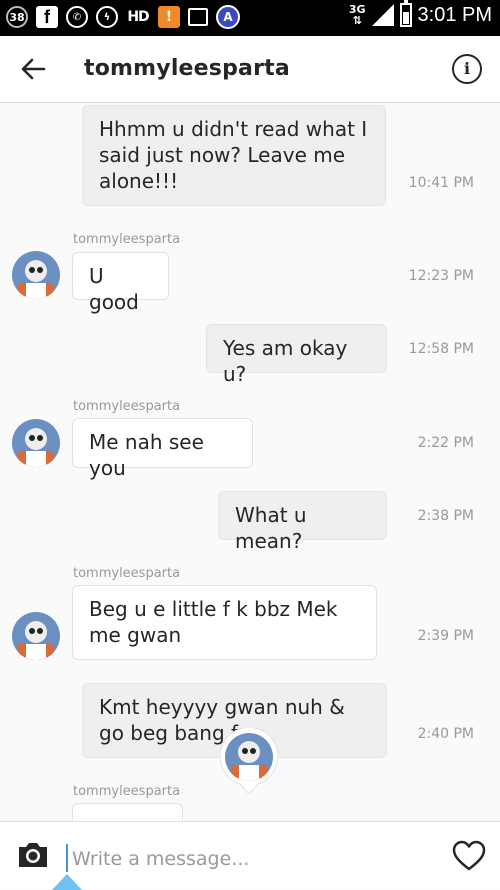 The height and width of the screenshot is (890, 500). What do you see at coordinates (441, 349) in the screenshot?
I see `message-time: 12:58 PM` at bounding box center [441, 349].